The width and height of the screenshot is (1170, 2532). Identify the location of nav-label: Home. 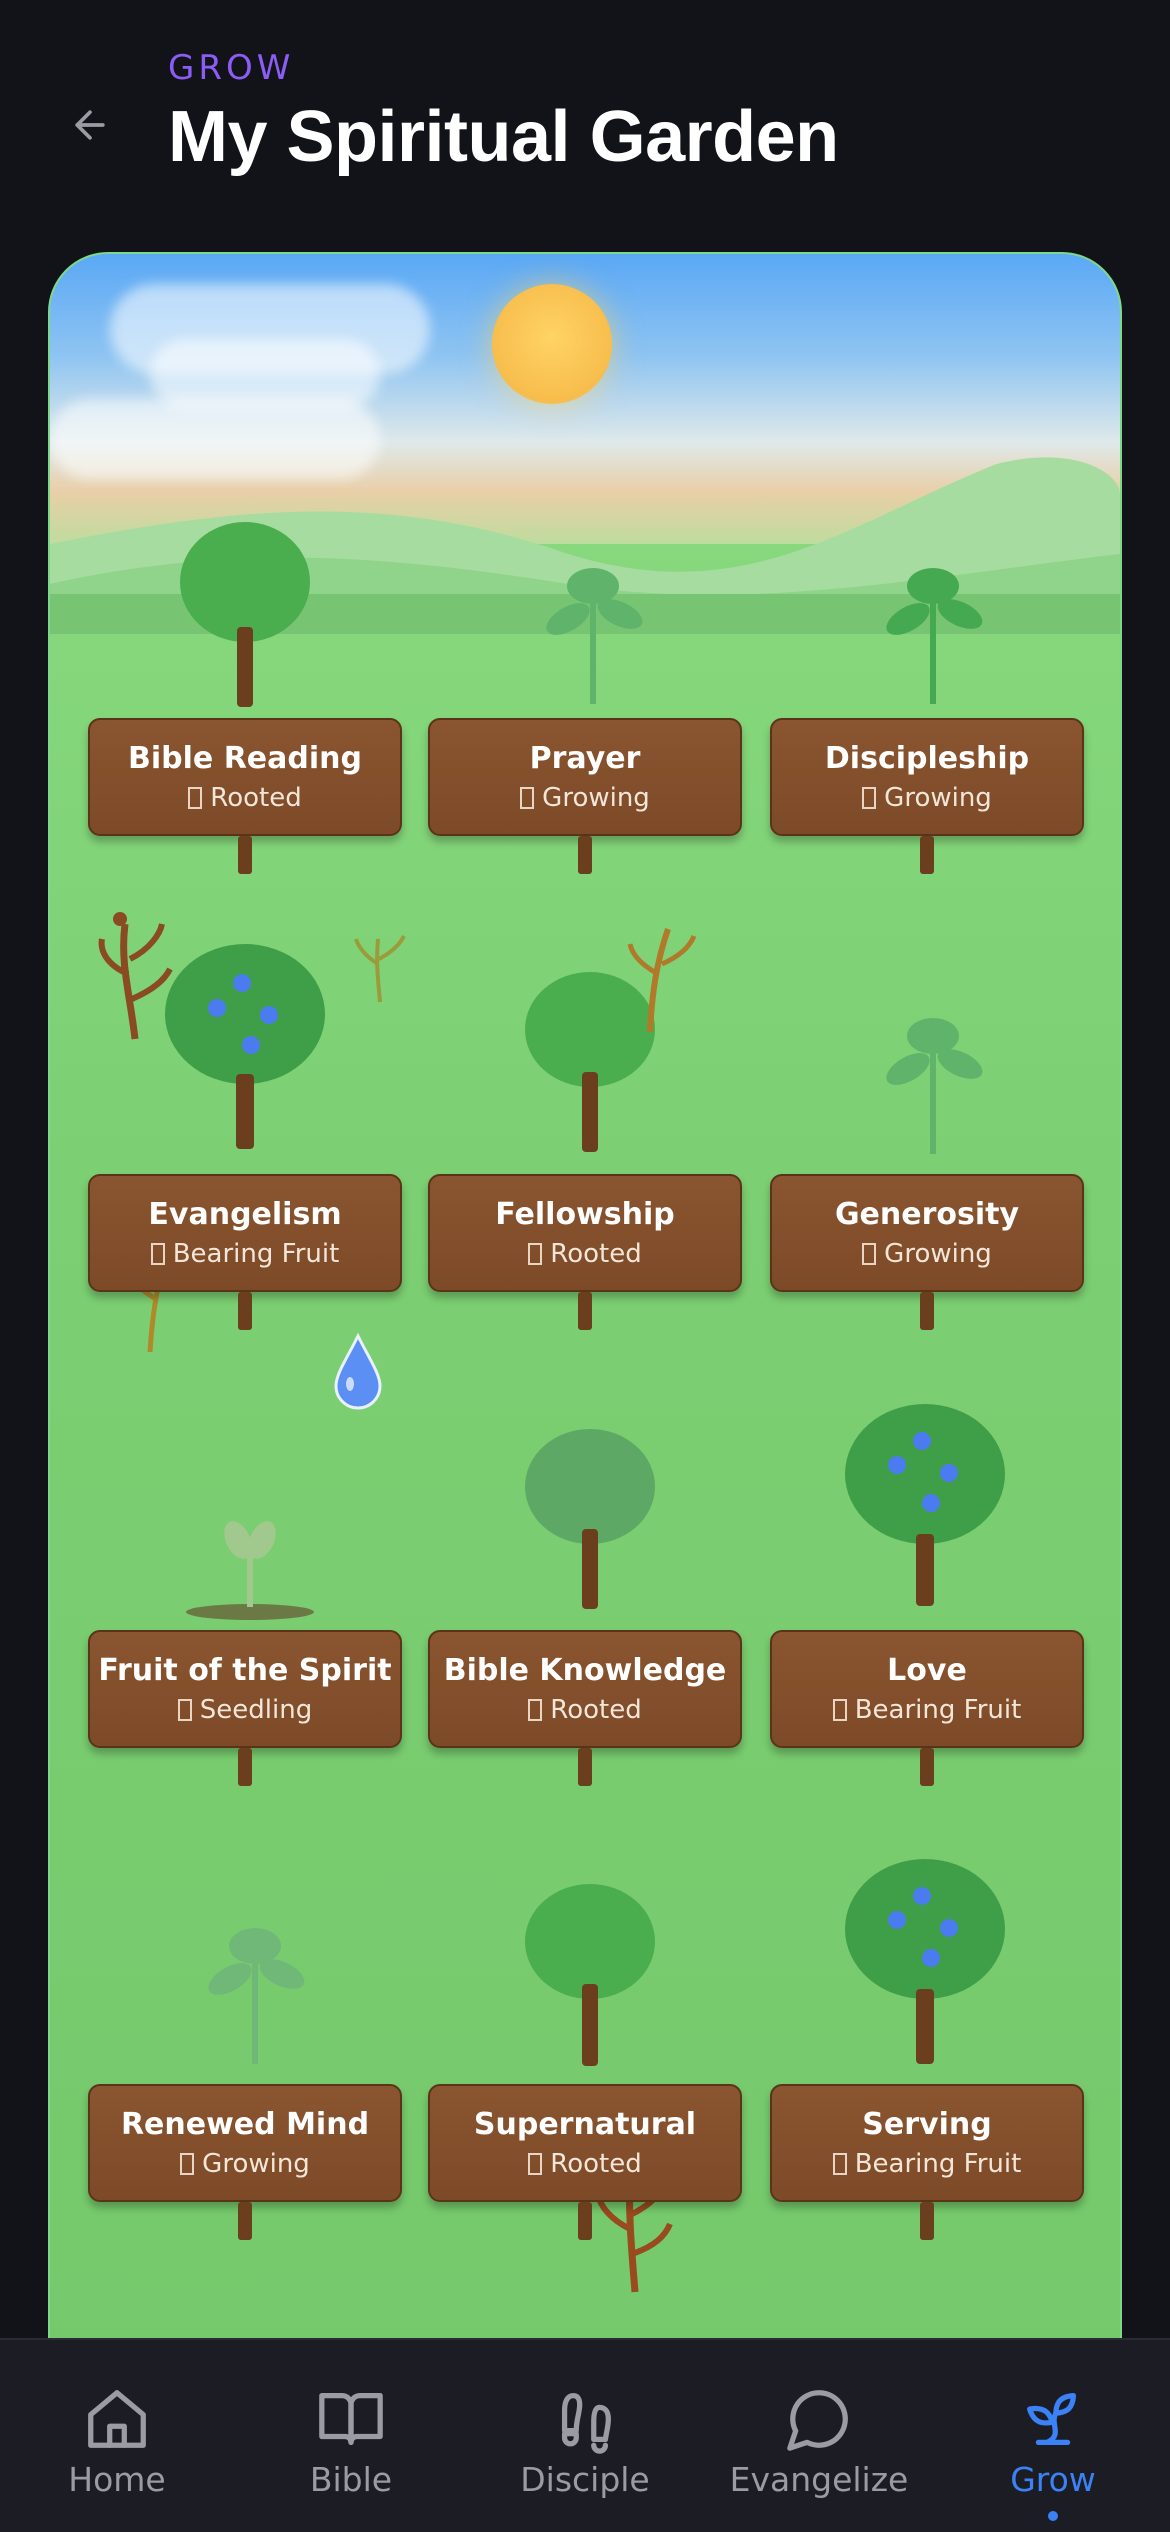
(117, 2479).